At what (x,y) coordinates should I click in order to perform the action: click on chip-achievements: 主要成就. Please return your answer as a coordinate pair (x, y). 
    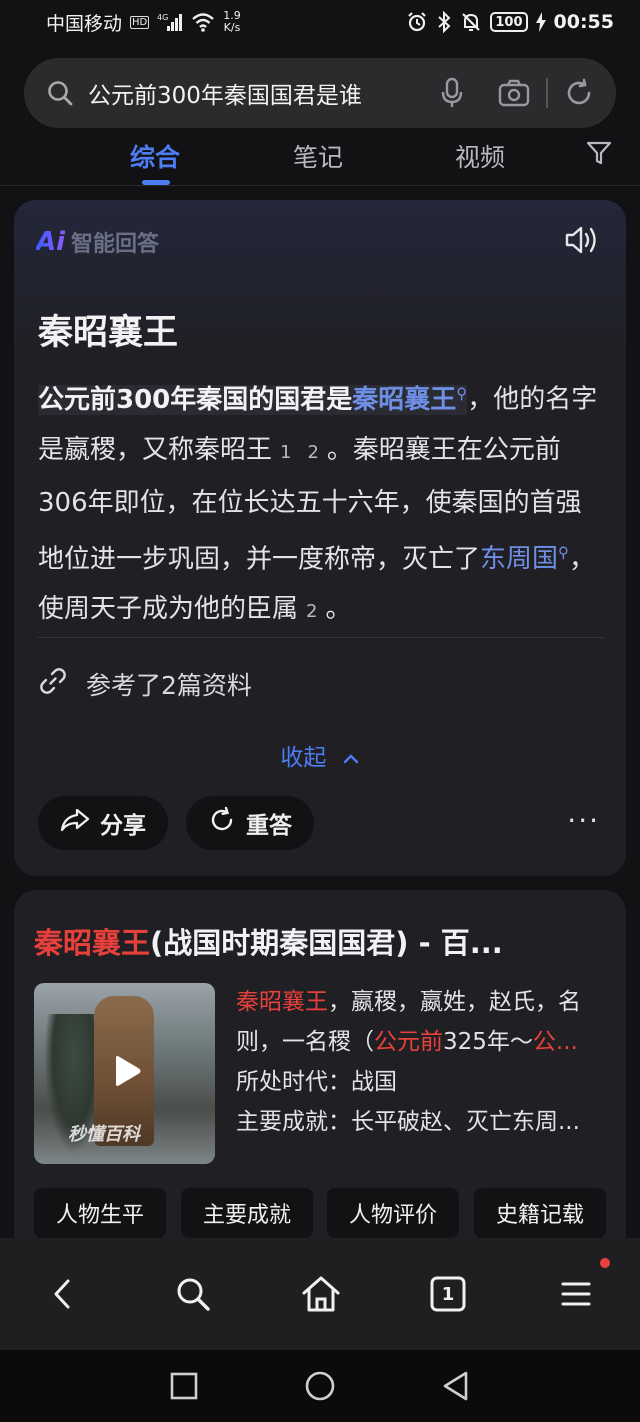
    Looking at the image, I should click on (247, 1213).